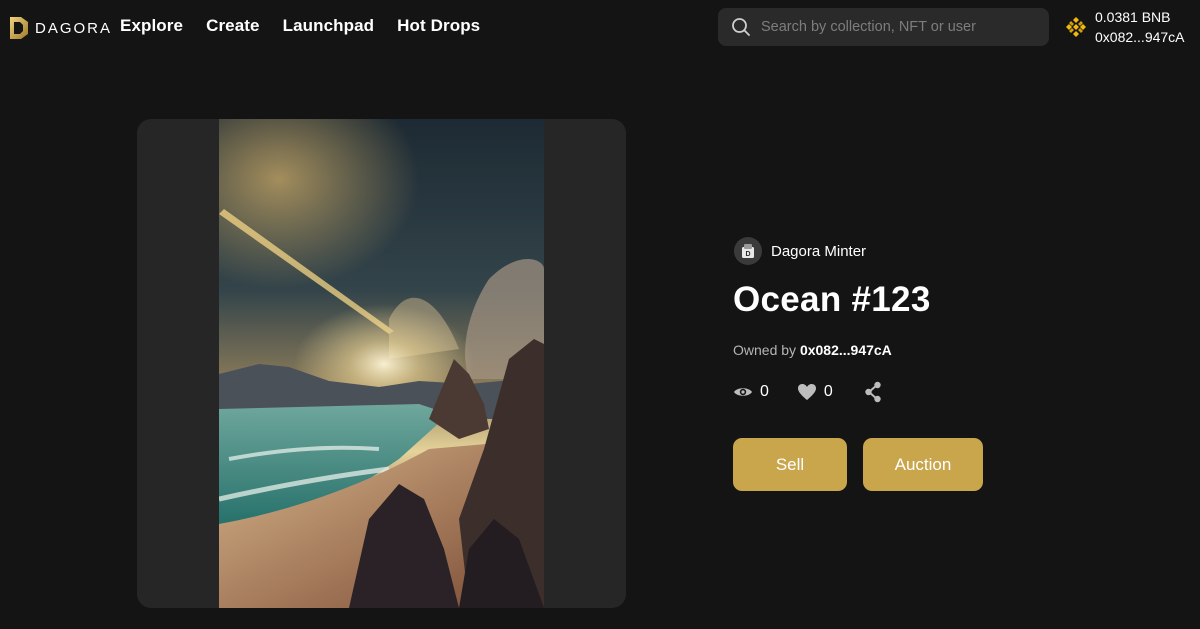 Image resolution: width=1200 pixels, height=629 pixels. Describe the element at coordinates (923, 464) in the screenshot. I see `auction-button: Auction` at that location.